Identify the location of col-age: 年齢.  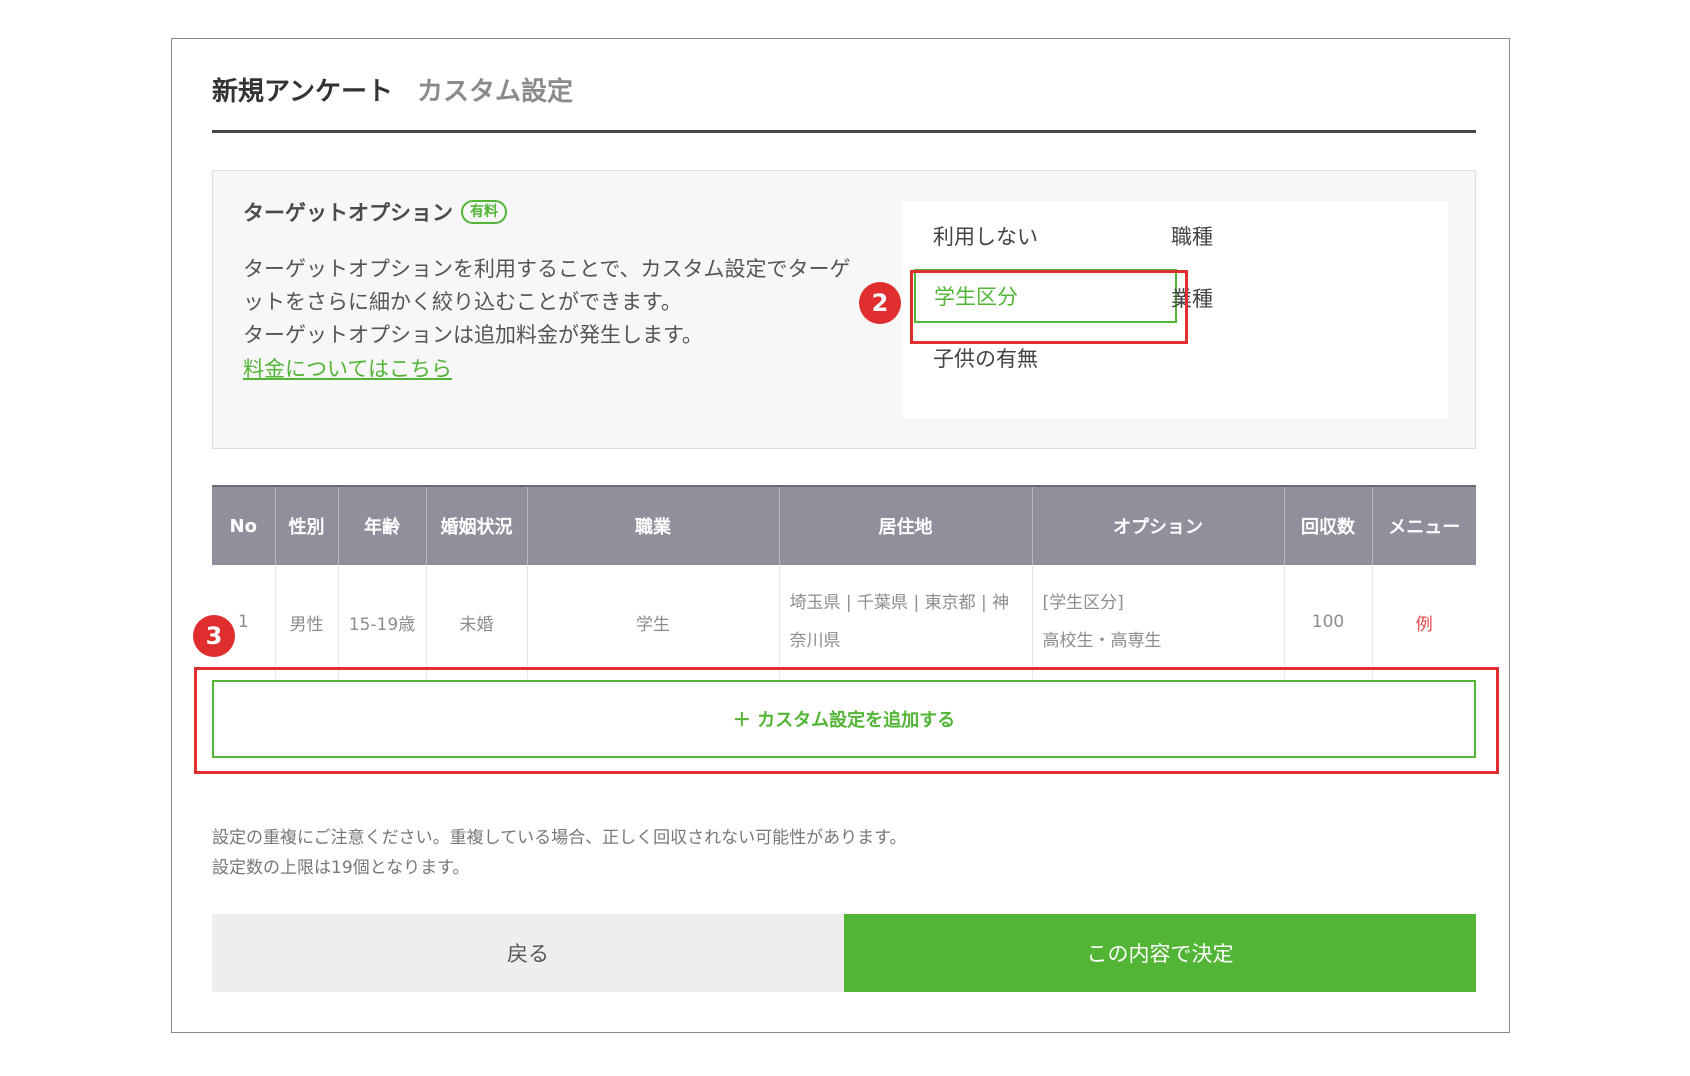
(382, 525).